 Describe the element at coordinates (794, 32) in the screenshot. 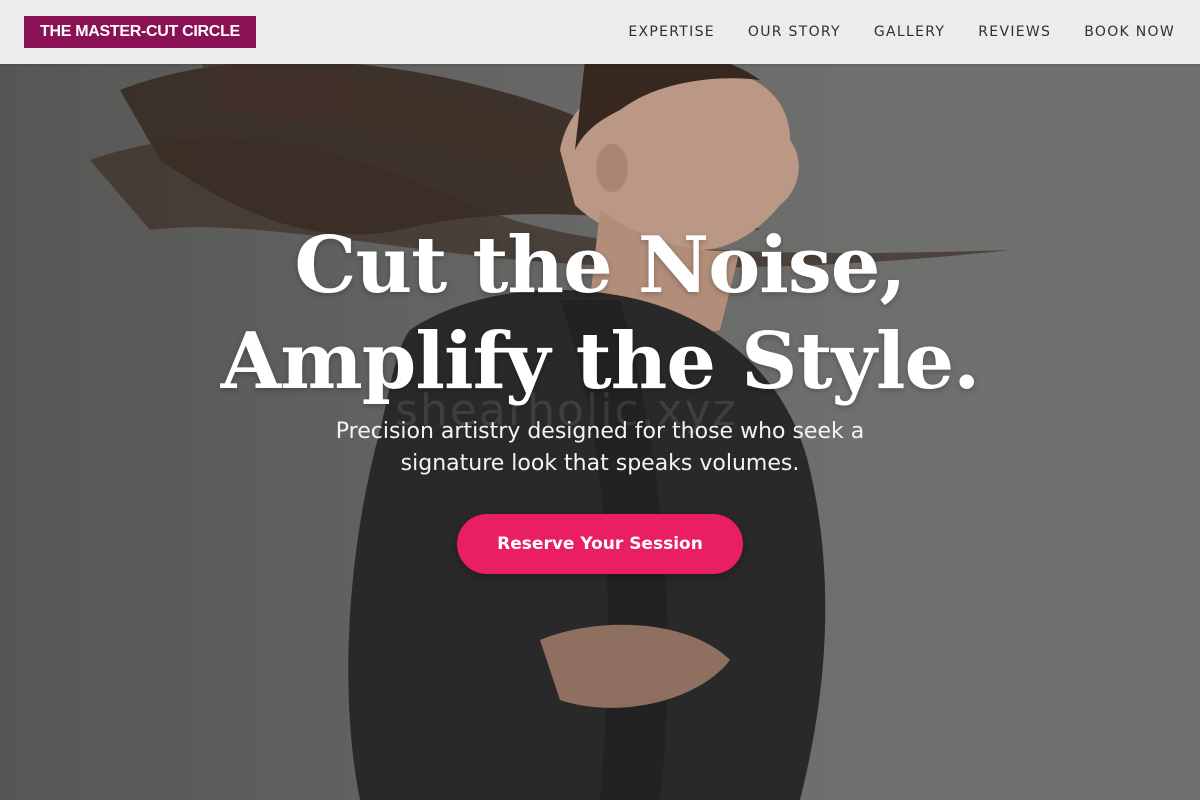

I see `nav-link-our-story: OUR STORY` at that location.